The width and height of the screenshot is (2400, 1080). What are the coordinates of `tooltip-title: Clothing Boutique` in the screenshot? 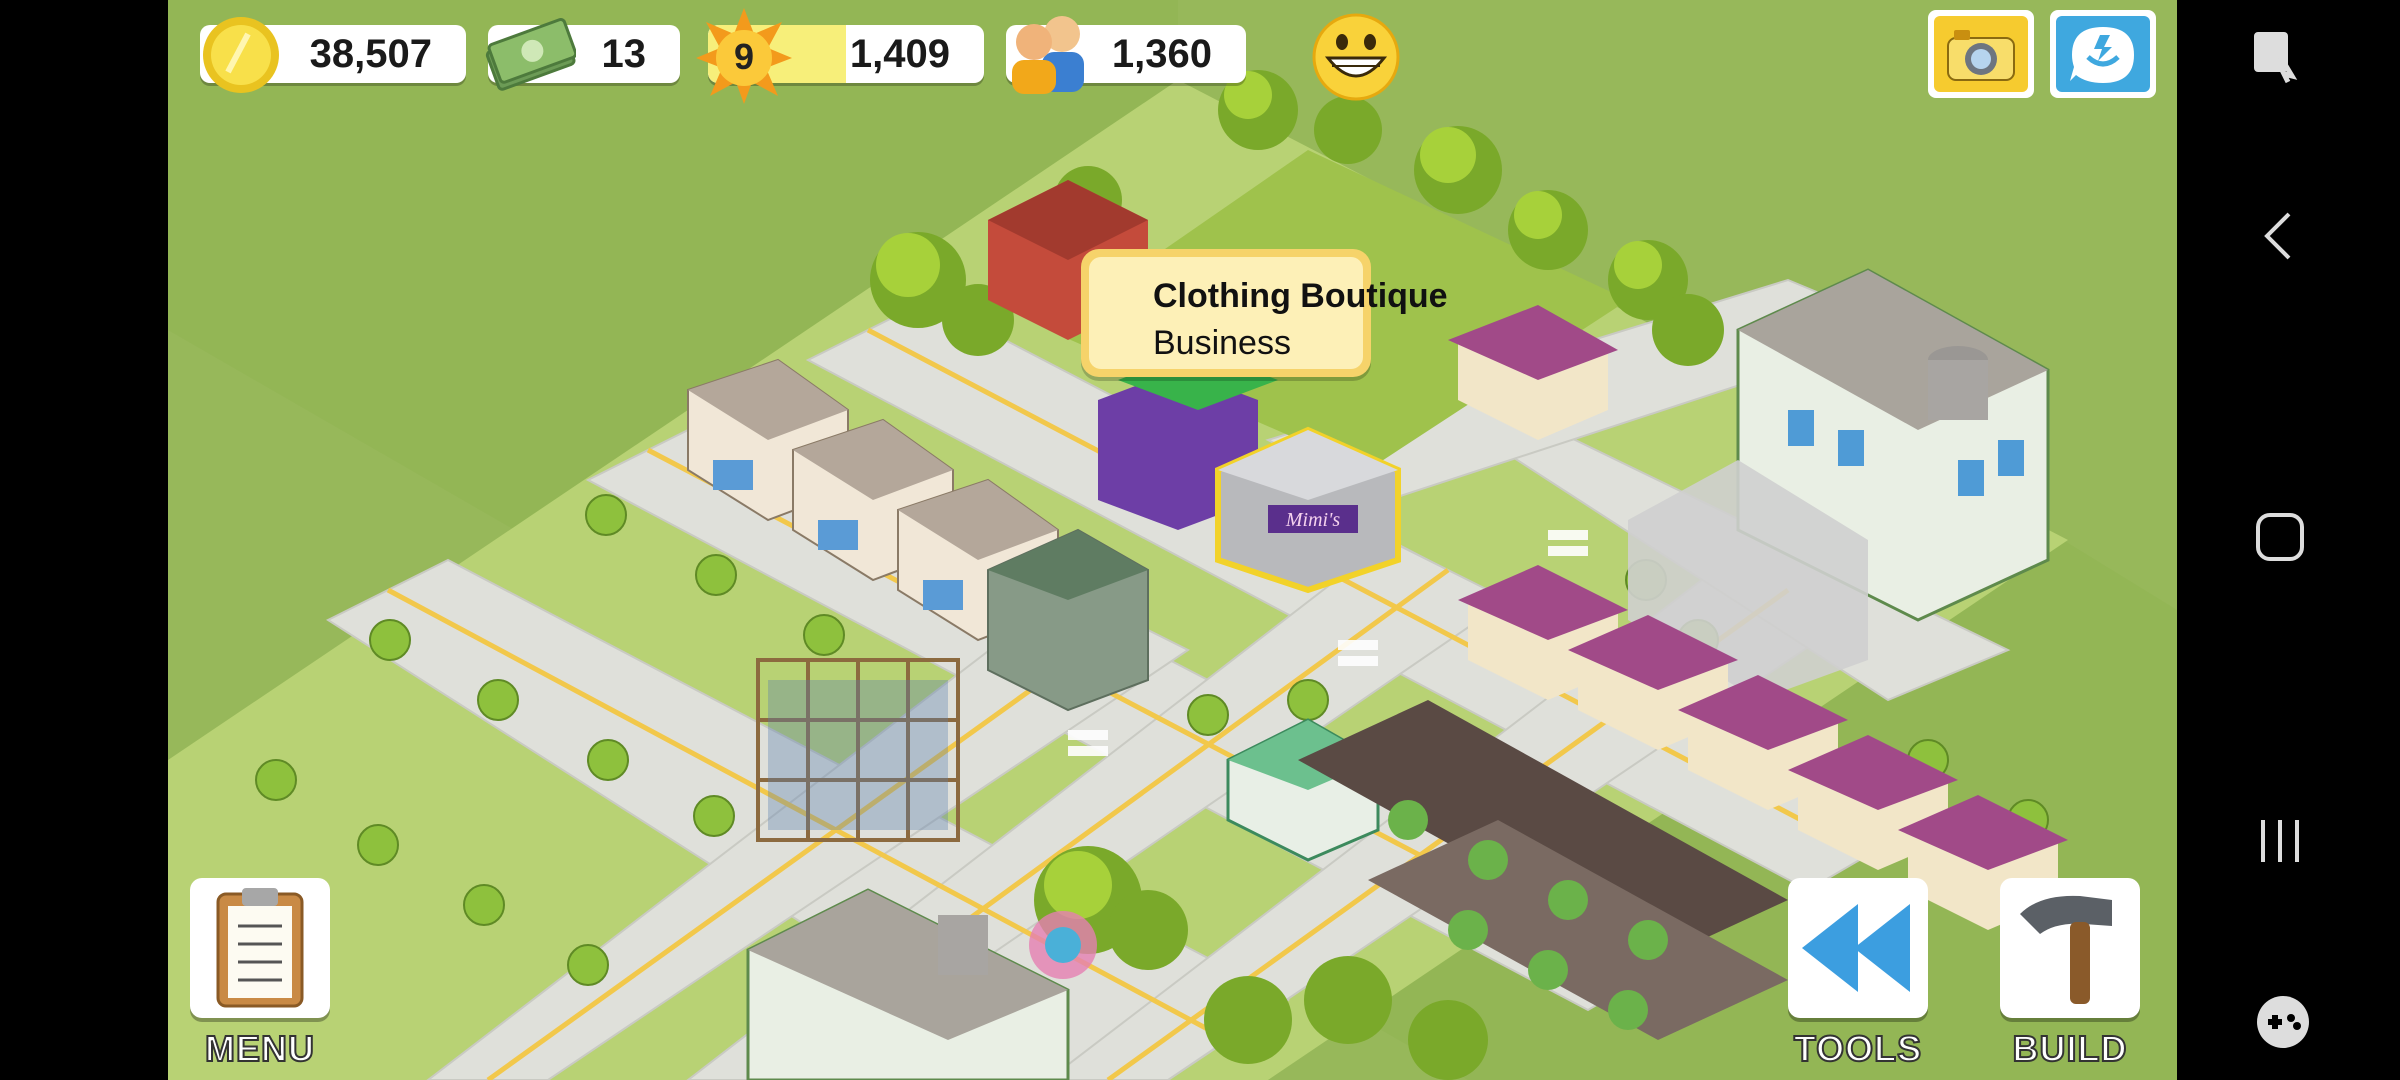 It's located at (1300, 296).